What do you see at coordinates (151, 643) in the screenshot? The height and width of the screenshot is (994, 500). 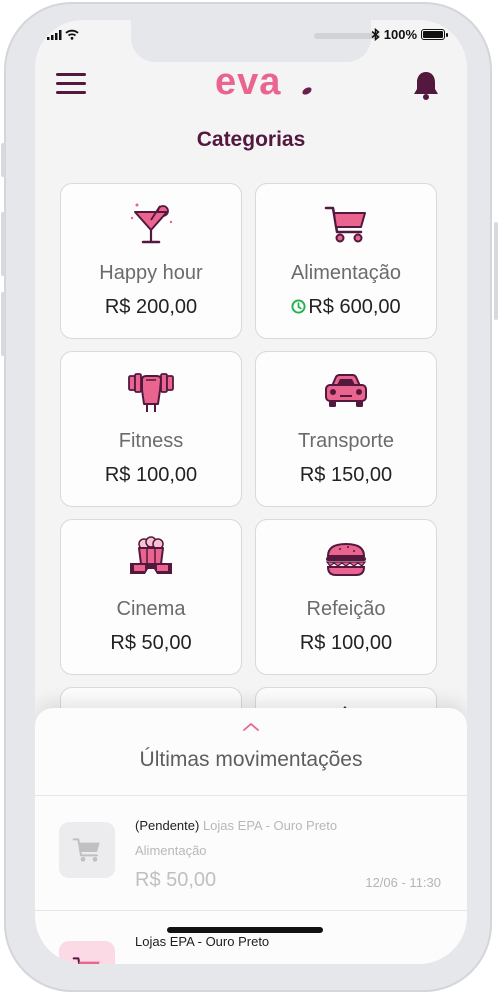 I see `category-amount: R$ 50,00` at bounding box center [151, 643].